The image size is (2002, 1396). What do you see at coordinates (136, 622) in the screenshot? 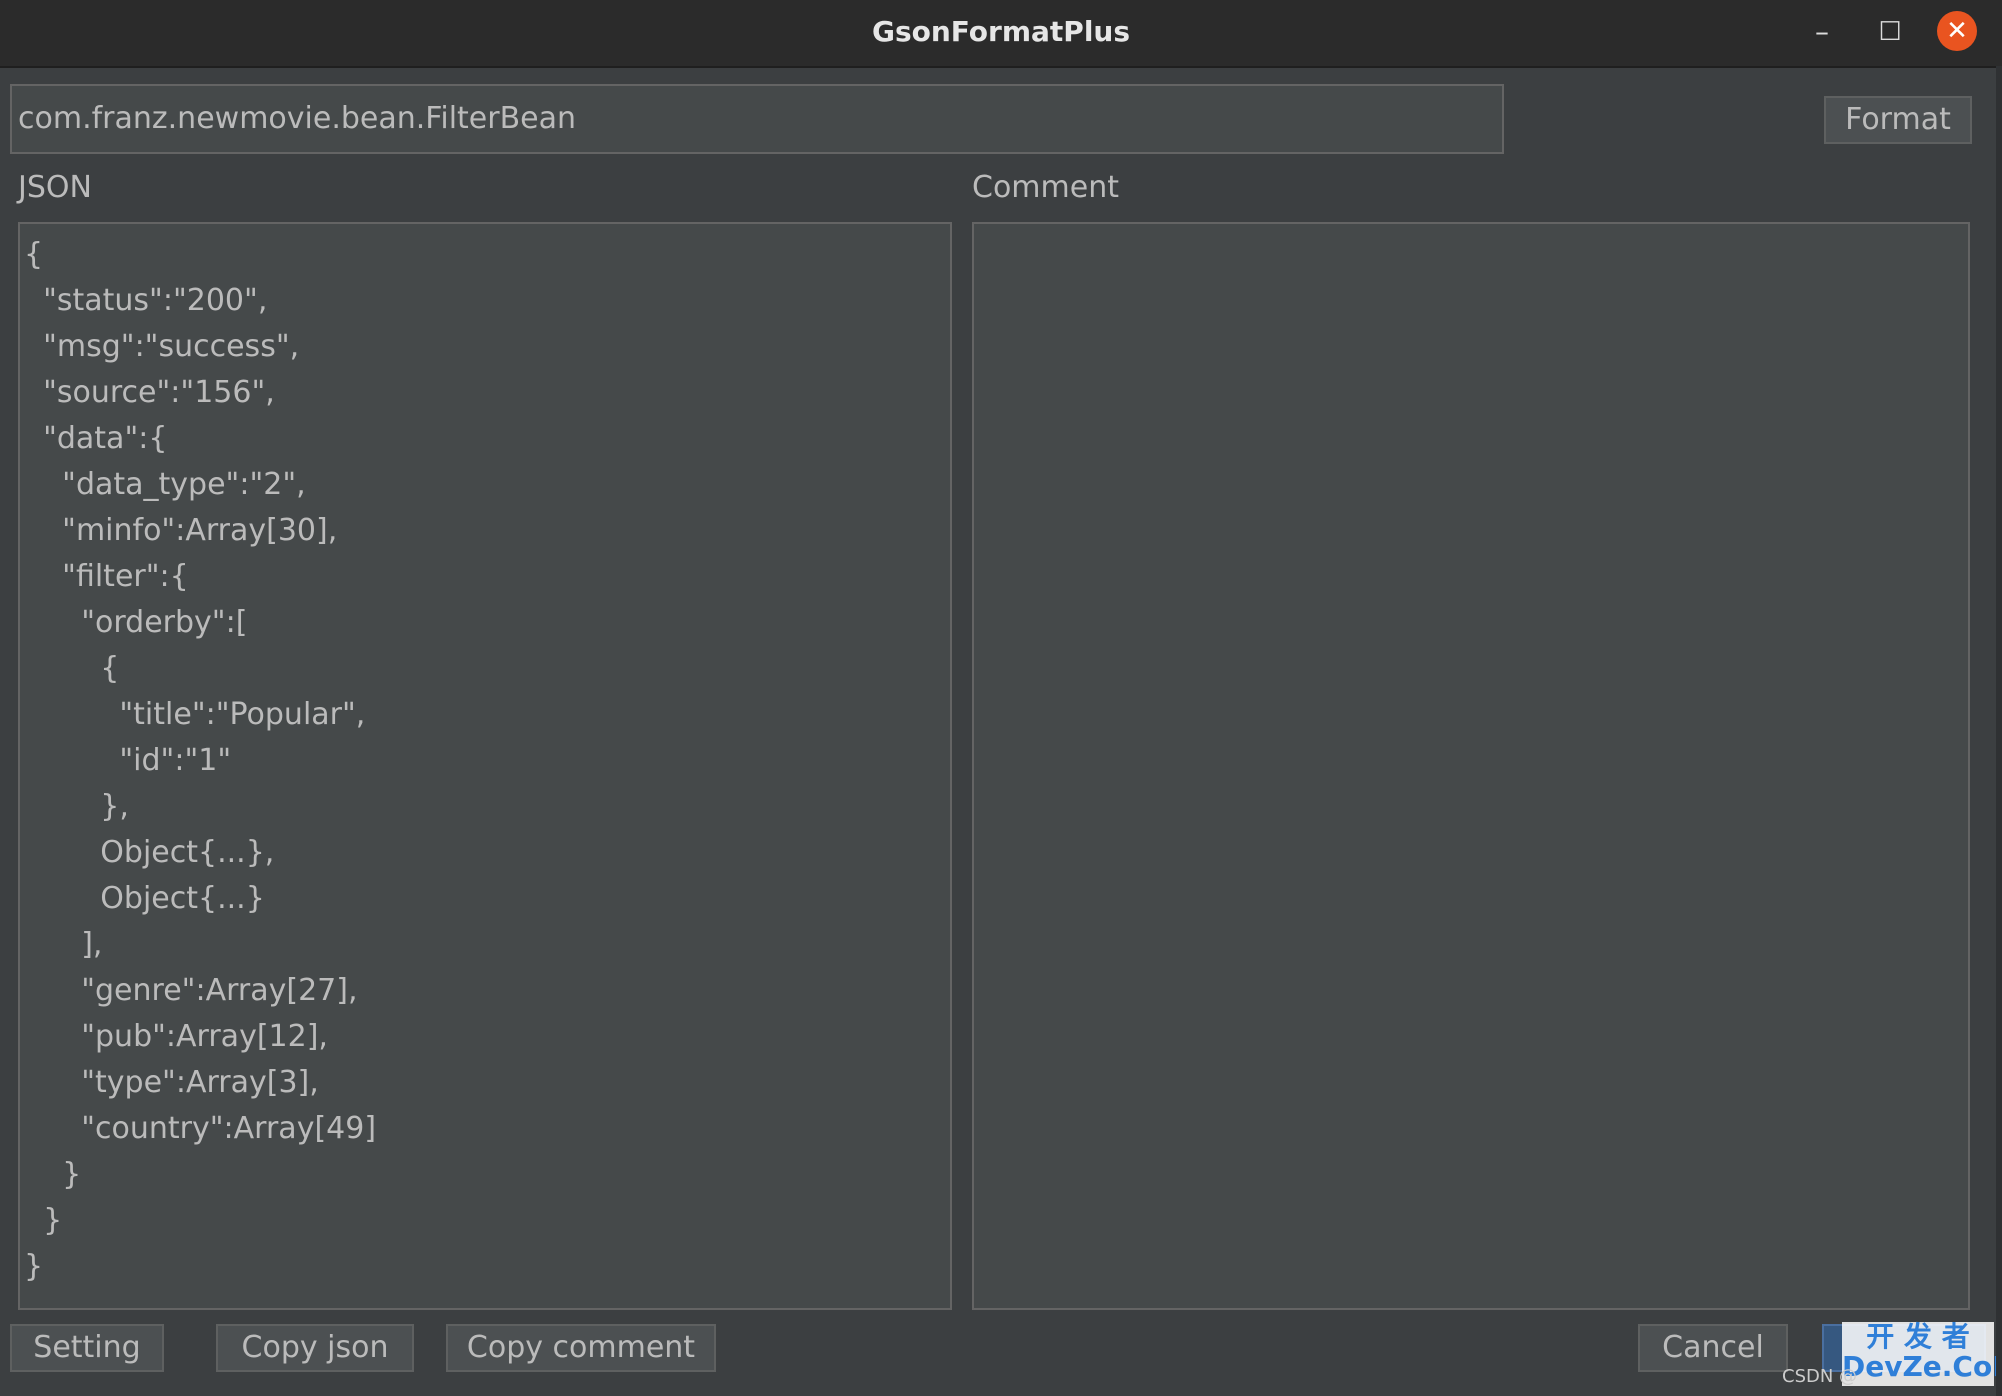
I see `json-line: "orderby":[` at bounding box center [136, 622].